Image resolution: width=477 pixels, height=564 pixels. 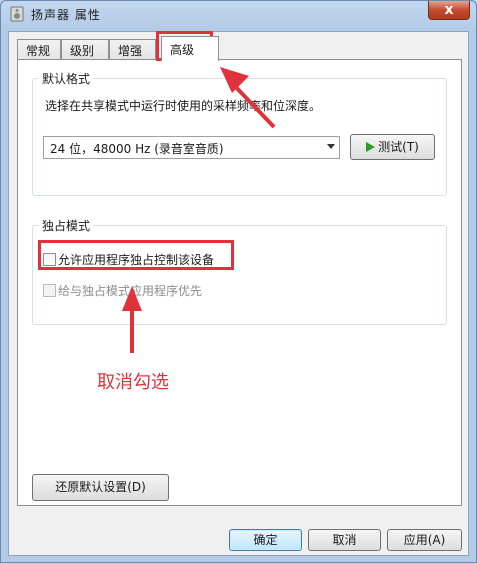 I want to click on play-icon, so click(x=371, y=147).